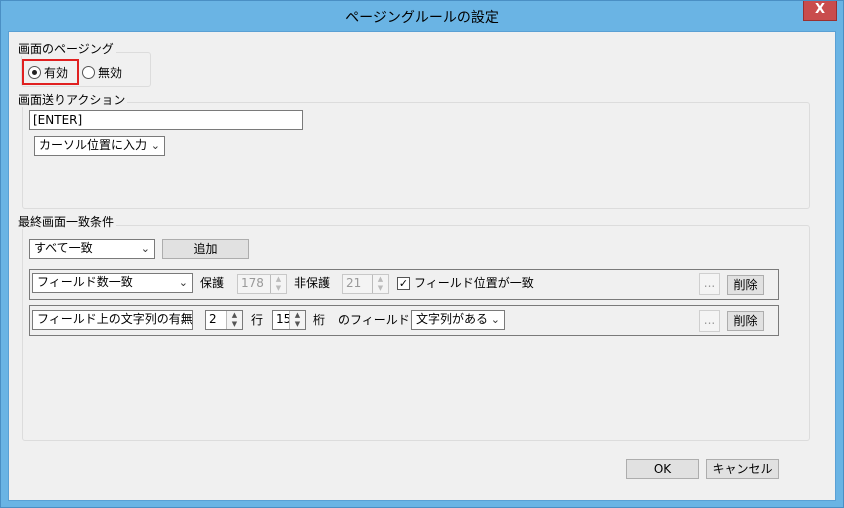  I want to click on add-condition-button: 追加, so click(205, 249).